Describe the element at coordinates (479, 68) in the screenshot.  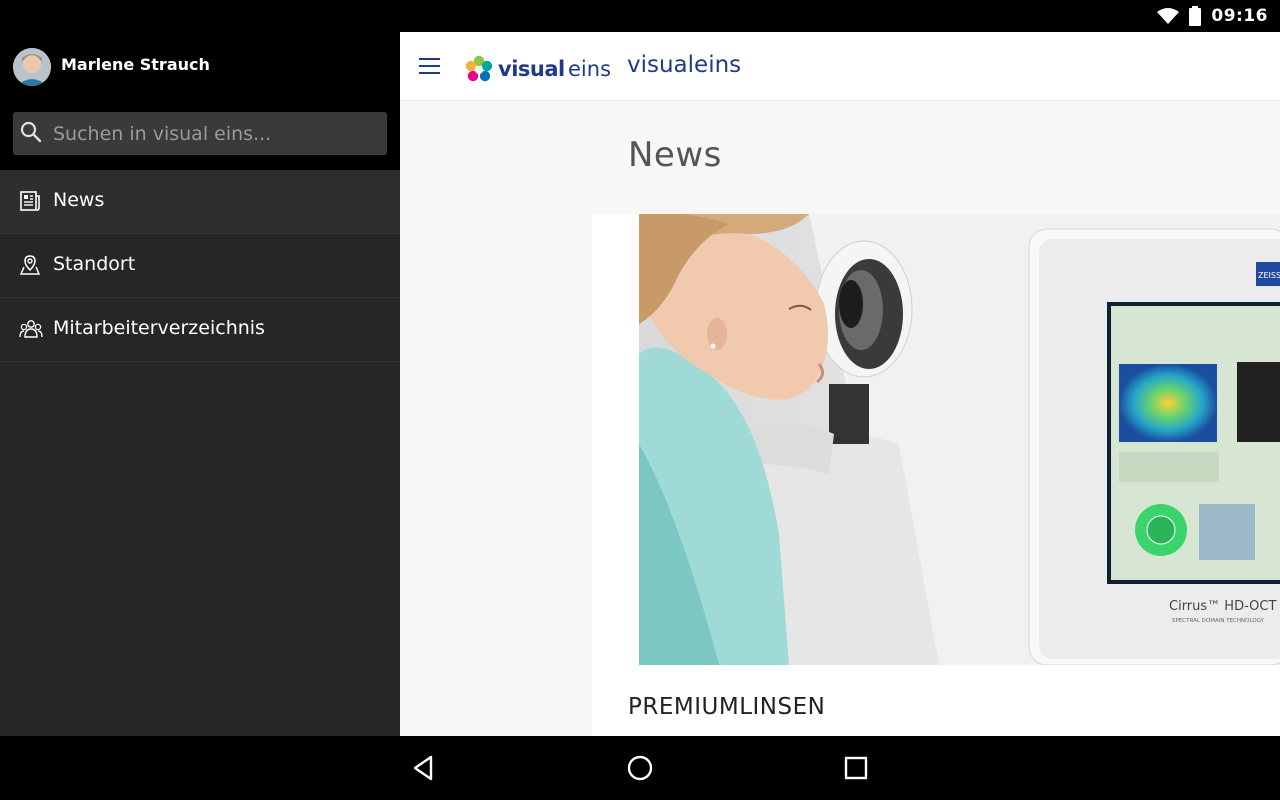
I see `logo-flower-icon` at that location.